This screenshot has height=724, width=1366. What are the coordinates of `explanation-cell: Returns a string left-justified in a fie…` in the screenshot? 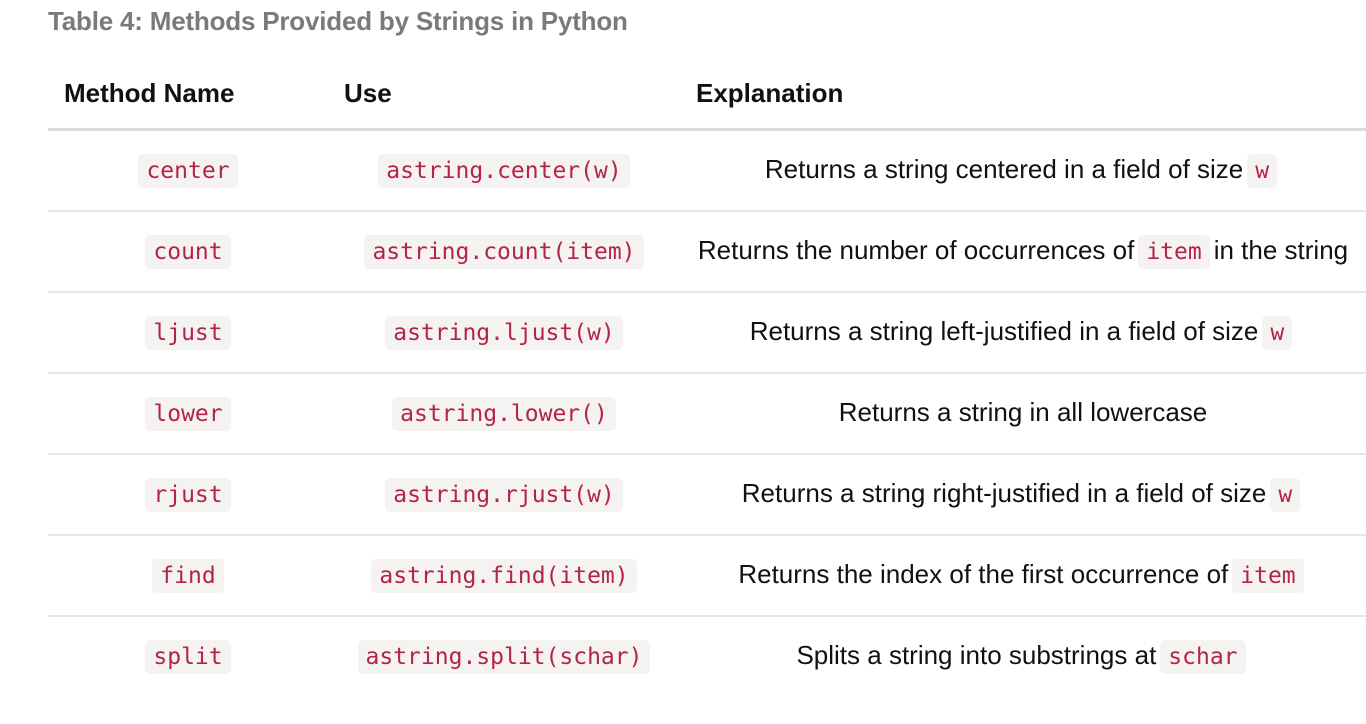 It's located at (1023, 333).